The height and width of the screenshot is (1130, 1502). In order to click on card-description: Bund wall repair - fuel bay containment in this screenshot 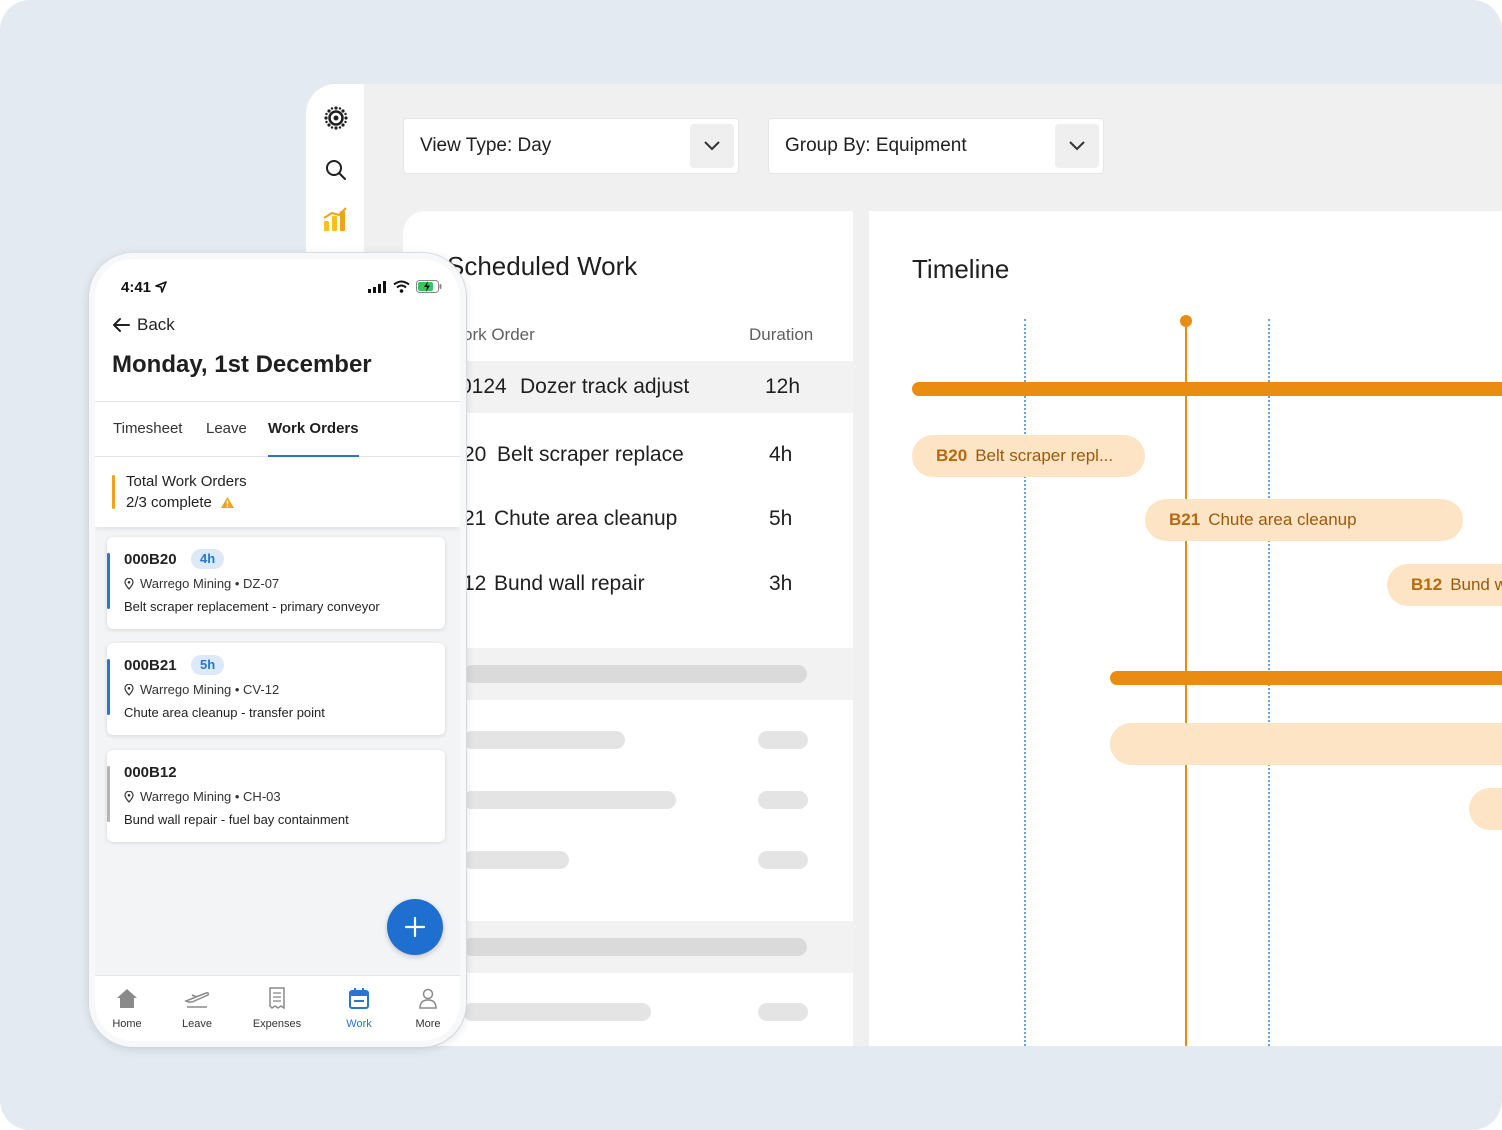, I will do `click(236, 819)`.